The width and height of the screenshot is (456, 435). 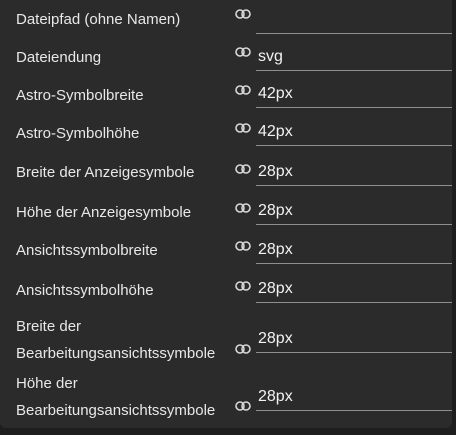 I want to click on setting-label: Dateiendung, so click(x=59, y=57).